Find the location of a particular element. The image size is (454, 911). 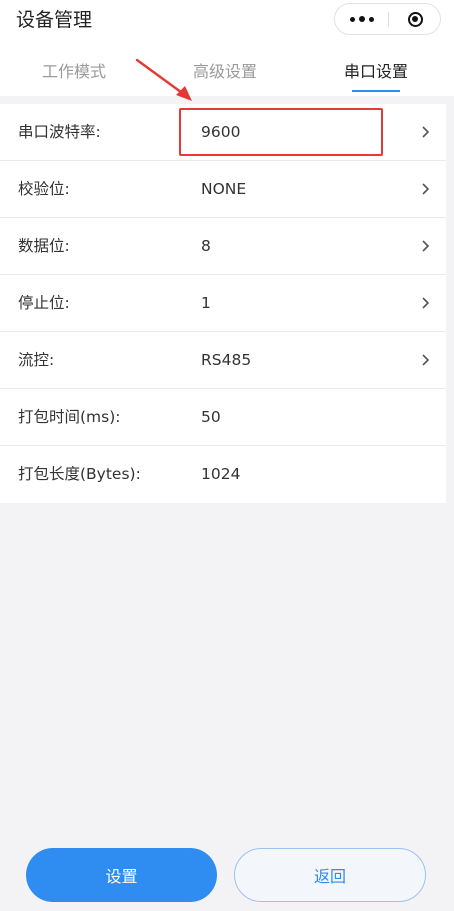

setting-label: 打包长度(Bytes): is located at coordinates (79, 474).